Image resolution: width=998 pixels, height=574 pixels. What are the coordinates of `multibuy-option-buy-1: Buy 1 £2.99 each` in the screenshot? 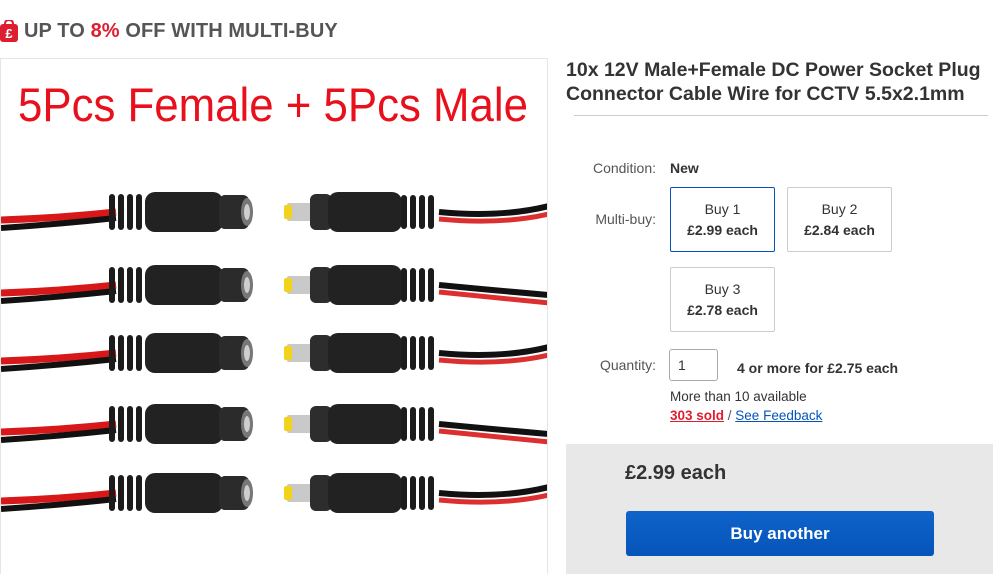 It's located at (722, 219).